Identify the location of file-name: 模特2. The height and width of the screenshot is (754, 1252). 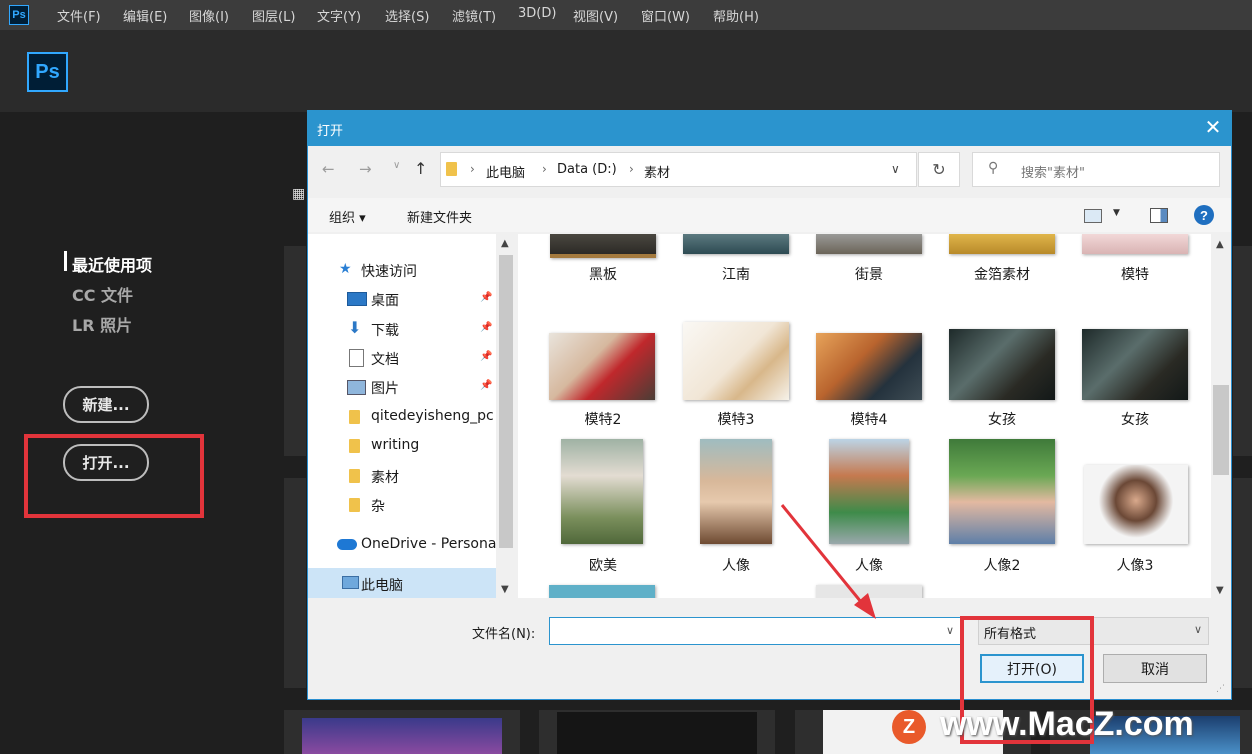
(603, 420).